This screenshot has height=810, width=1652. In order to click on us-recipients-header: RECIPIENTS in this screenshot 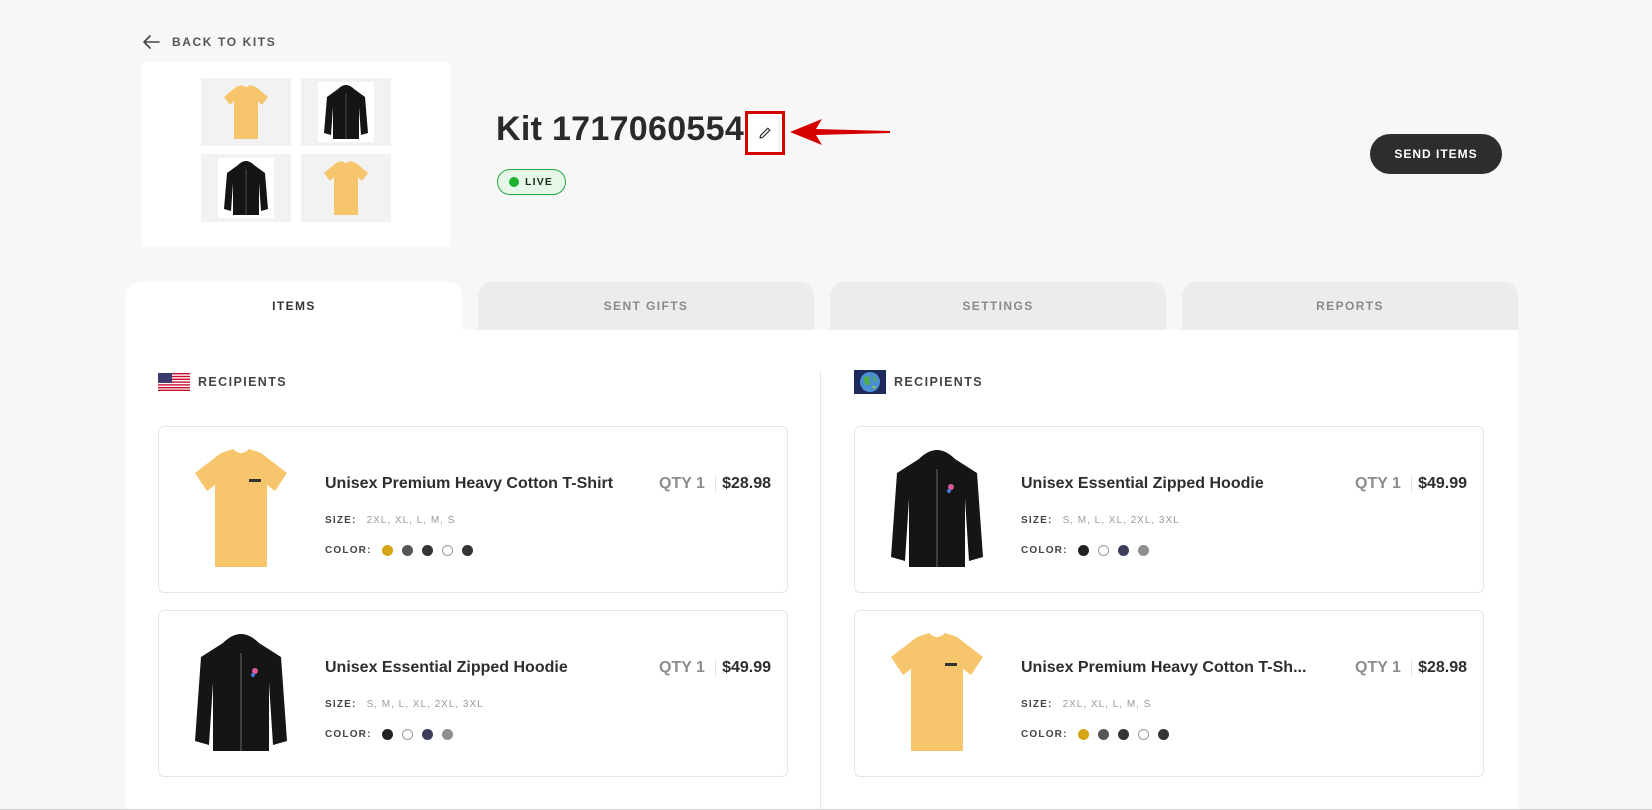, I will do `click(222, 382)`.